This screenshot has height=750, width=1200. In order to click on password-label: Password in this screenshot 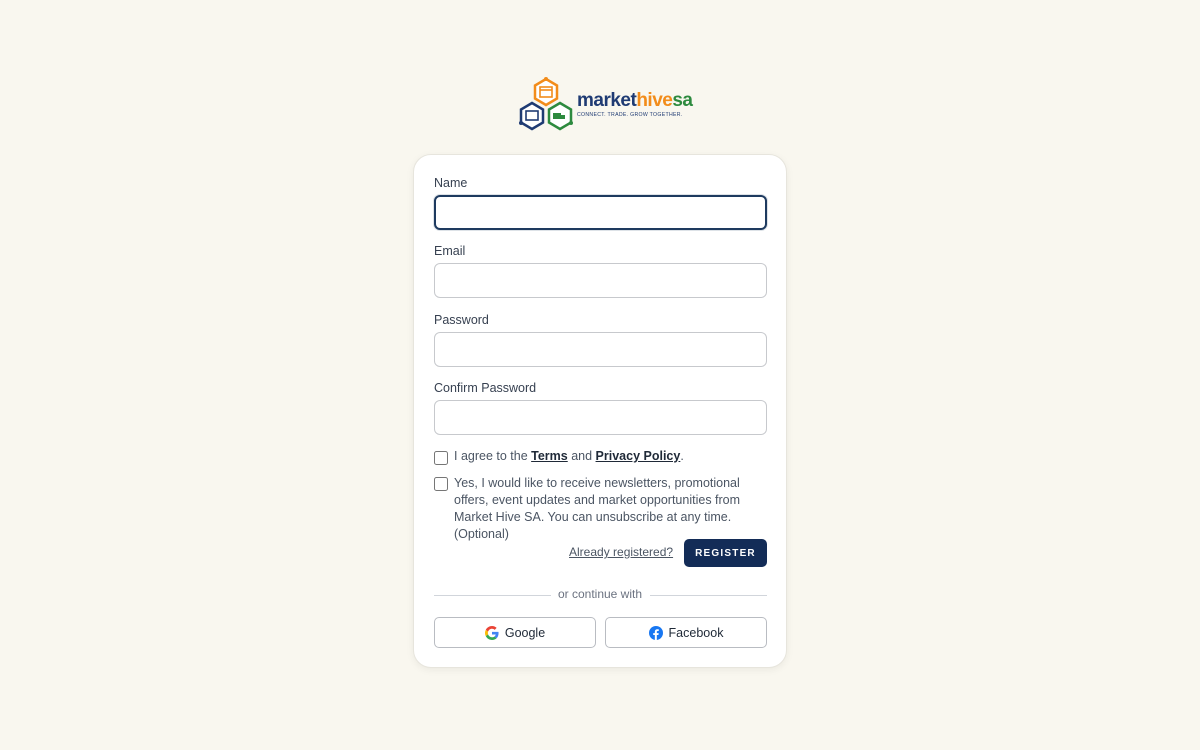, I will do `click(461, 320)`.